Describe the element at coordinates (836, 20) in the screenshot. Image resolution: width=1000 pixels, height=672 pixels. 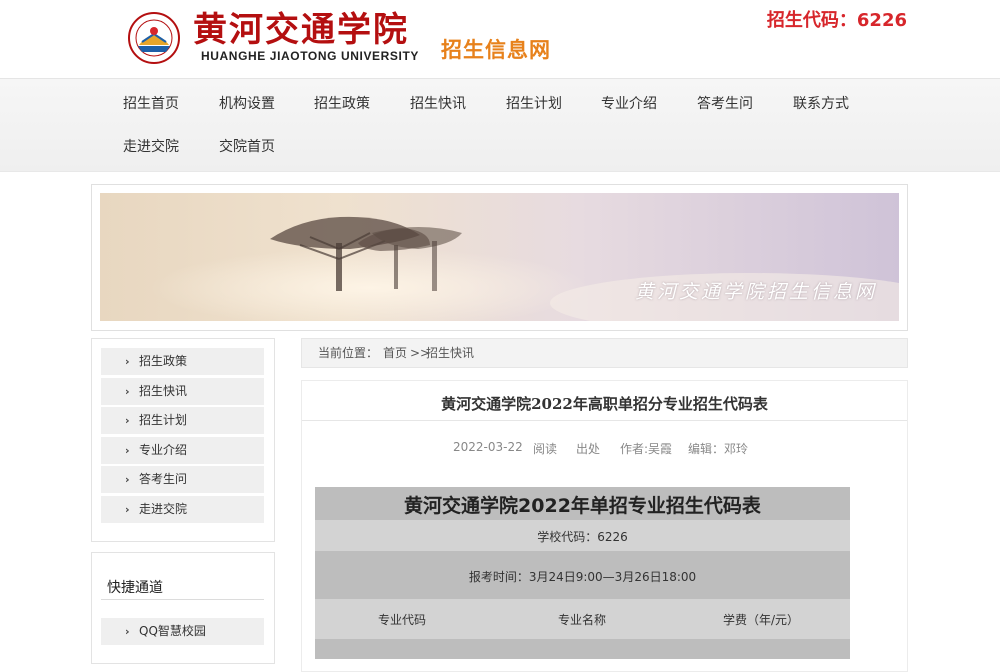
I see `enrollment-code: 招生代码：6226` at that location.